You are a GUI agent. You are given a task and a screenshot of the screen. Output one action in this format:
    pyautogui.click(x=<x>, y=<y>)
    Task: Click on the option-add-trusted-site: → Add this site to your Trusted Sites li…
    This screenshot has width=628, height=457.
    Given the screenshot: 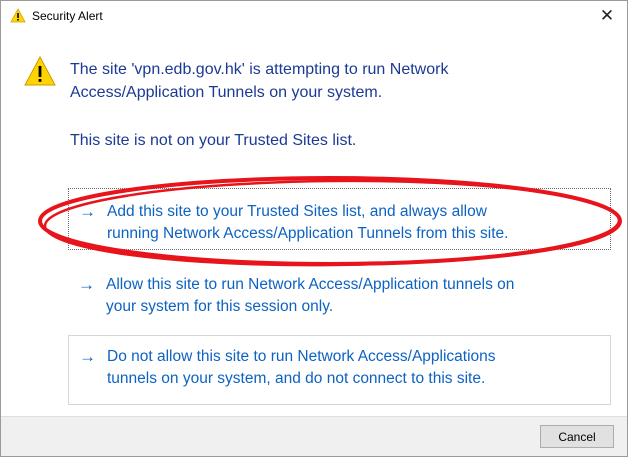 What is the action you would take?
    pyautogui.click(x=339, y=219)
    